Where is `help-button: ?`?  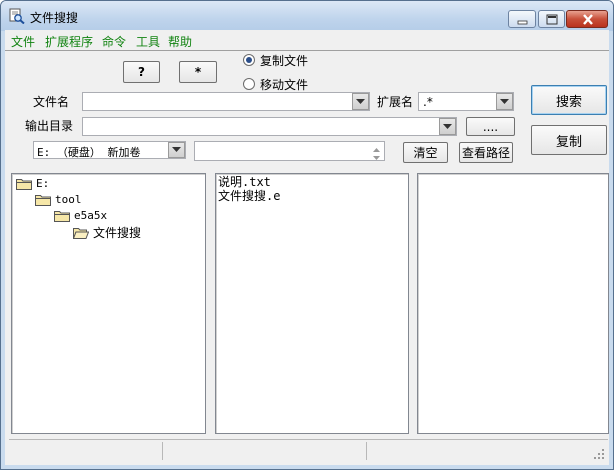 help-button: ? is located at coordinates (141, 72).